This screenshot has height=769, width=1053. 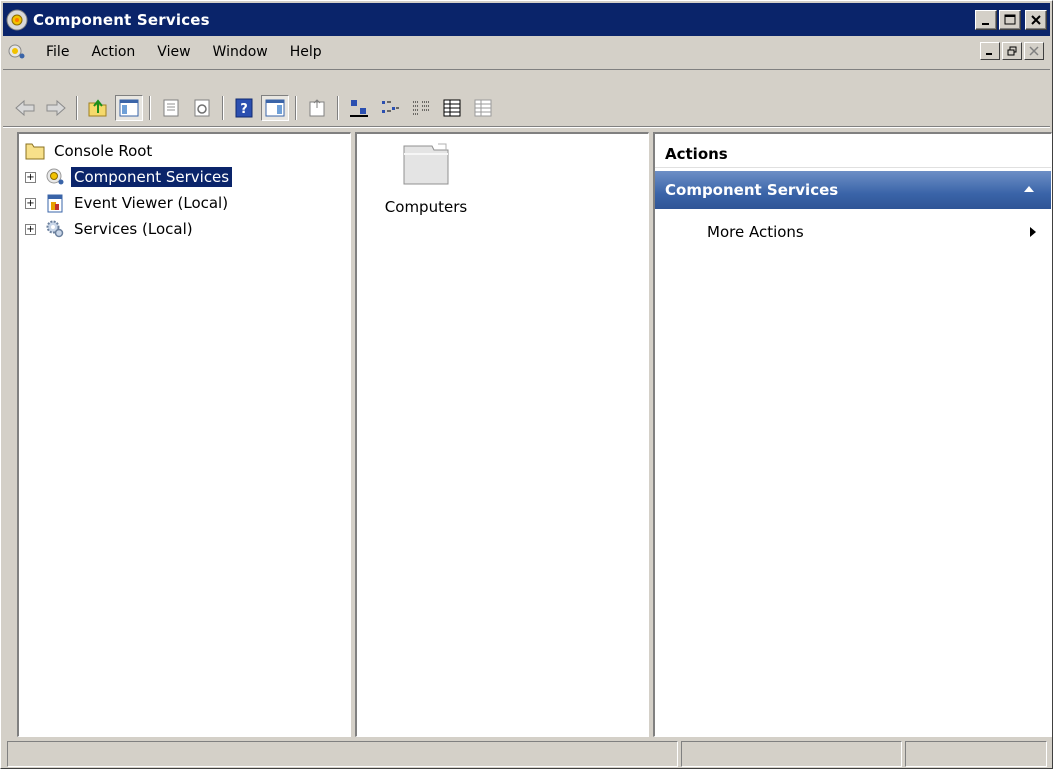 I want to click on tree-item-label: Event Viewer (Local), so click(x=151, y=203).